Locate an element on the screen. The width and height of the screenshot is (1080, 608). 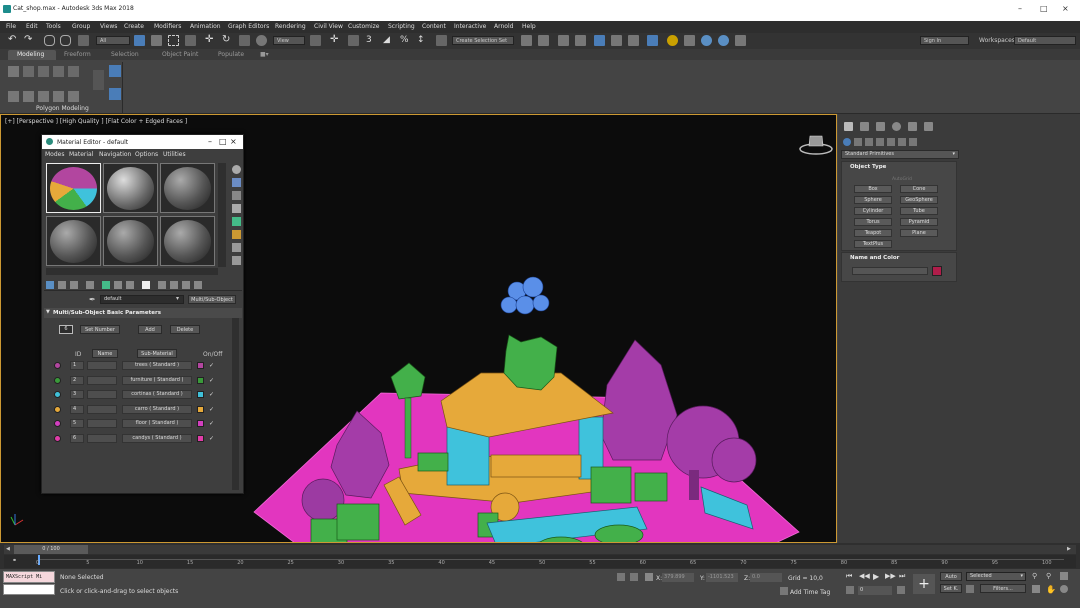
copy-material-icon is located at coordinates (106, 285).